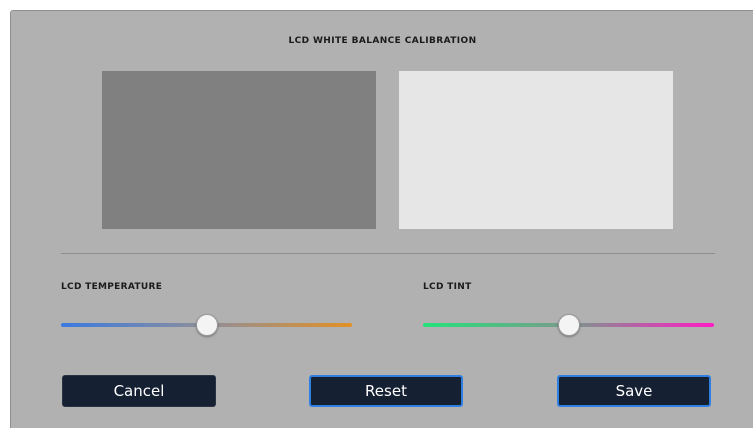  I want to click on tint-label: LCD TINT, so click(447, 287).